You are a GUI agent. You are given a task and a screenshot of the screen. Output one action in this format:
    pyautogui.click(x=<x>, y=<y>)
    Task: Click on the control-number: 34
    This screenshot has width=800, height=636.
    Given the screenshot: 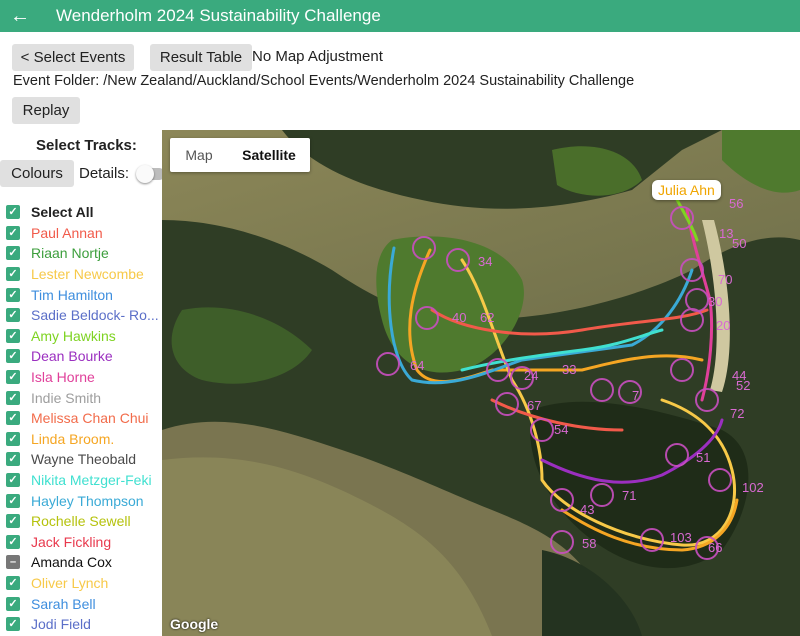 What is the action you would take?
    pyautogui.click(x=485, y=261)
    